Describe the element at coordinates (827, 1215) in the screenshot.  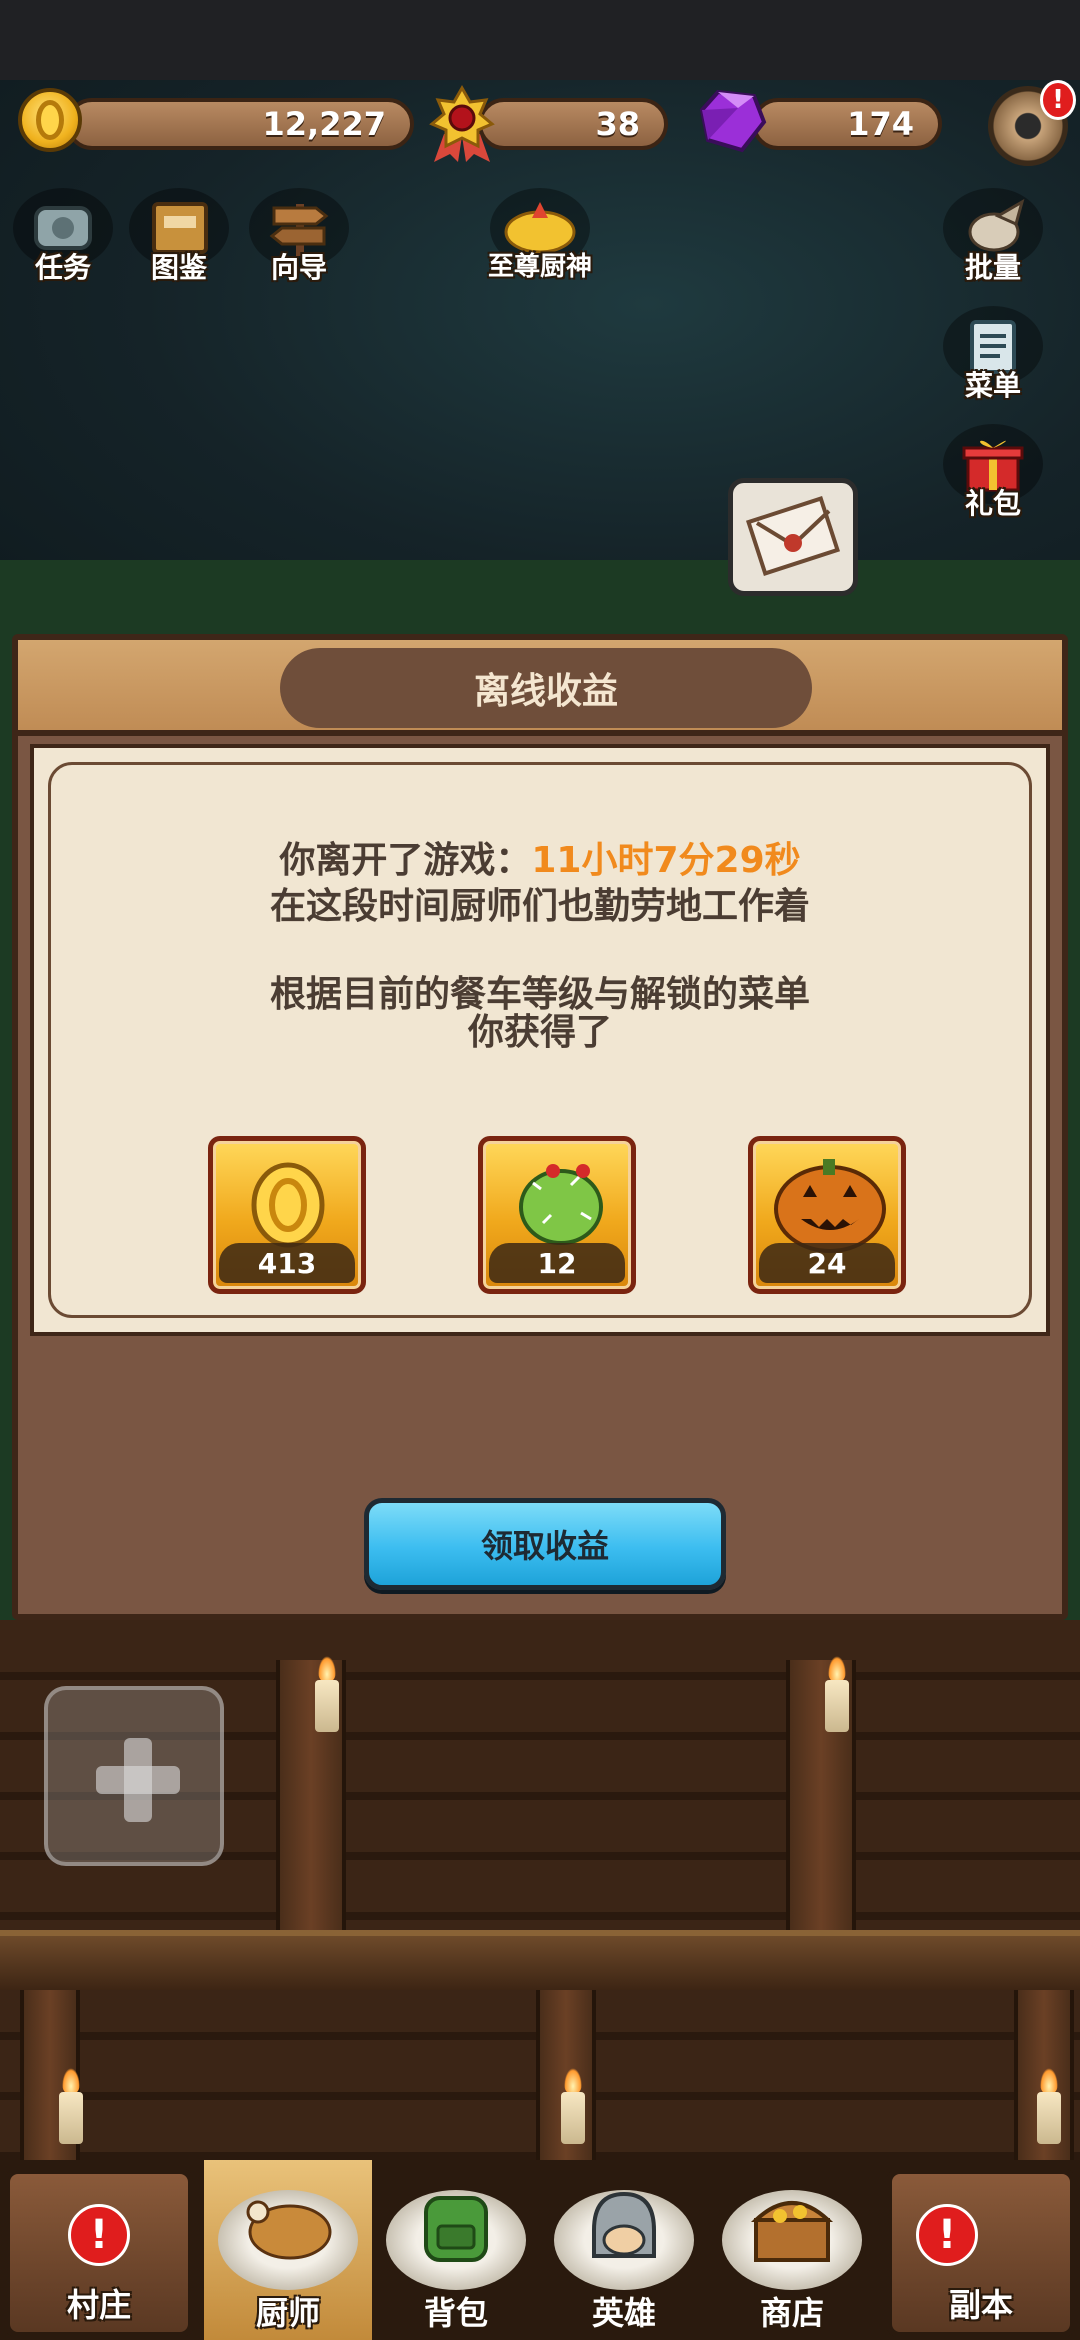
I see `reward-pumpkin-slot: 24` at that location.